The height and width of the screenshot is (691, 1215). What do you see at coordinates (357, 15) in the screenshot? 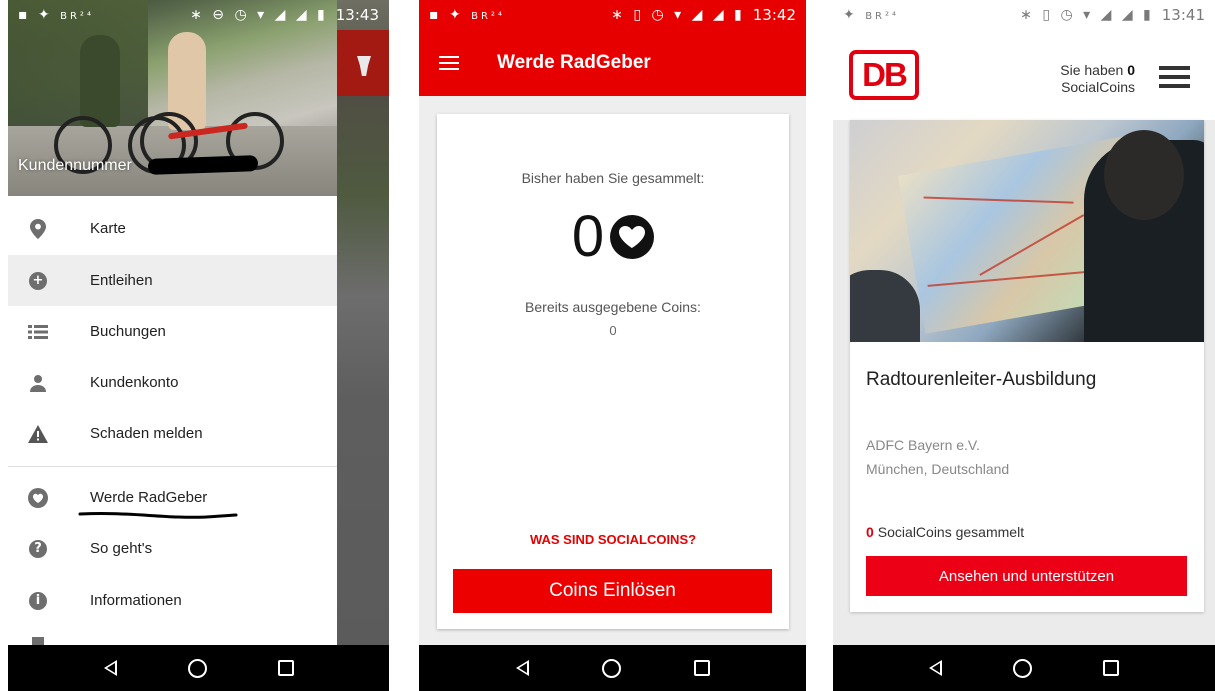
I see `status-time: 13:43` at bounding box center [357, 15].